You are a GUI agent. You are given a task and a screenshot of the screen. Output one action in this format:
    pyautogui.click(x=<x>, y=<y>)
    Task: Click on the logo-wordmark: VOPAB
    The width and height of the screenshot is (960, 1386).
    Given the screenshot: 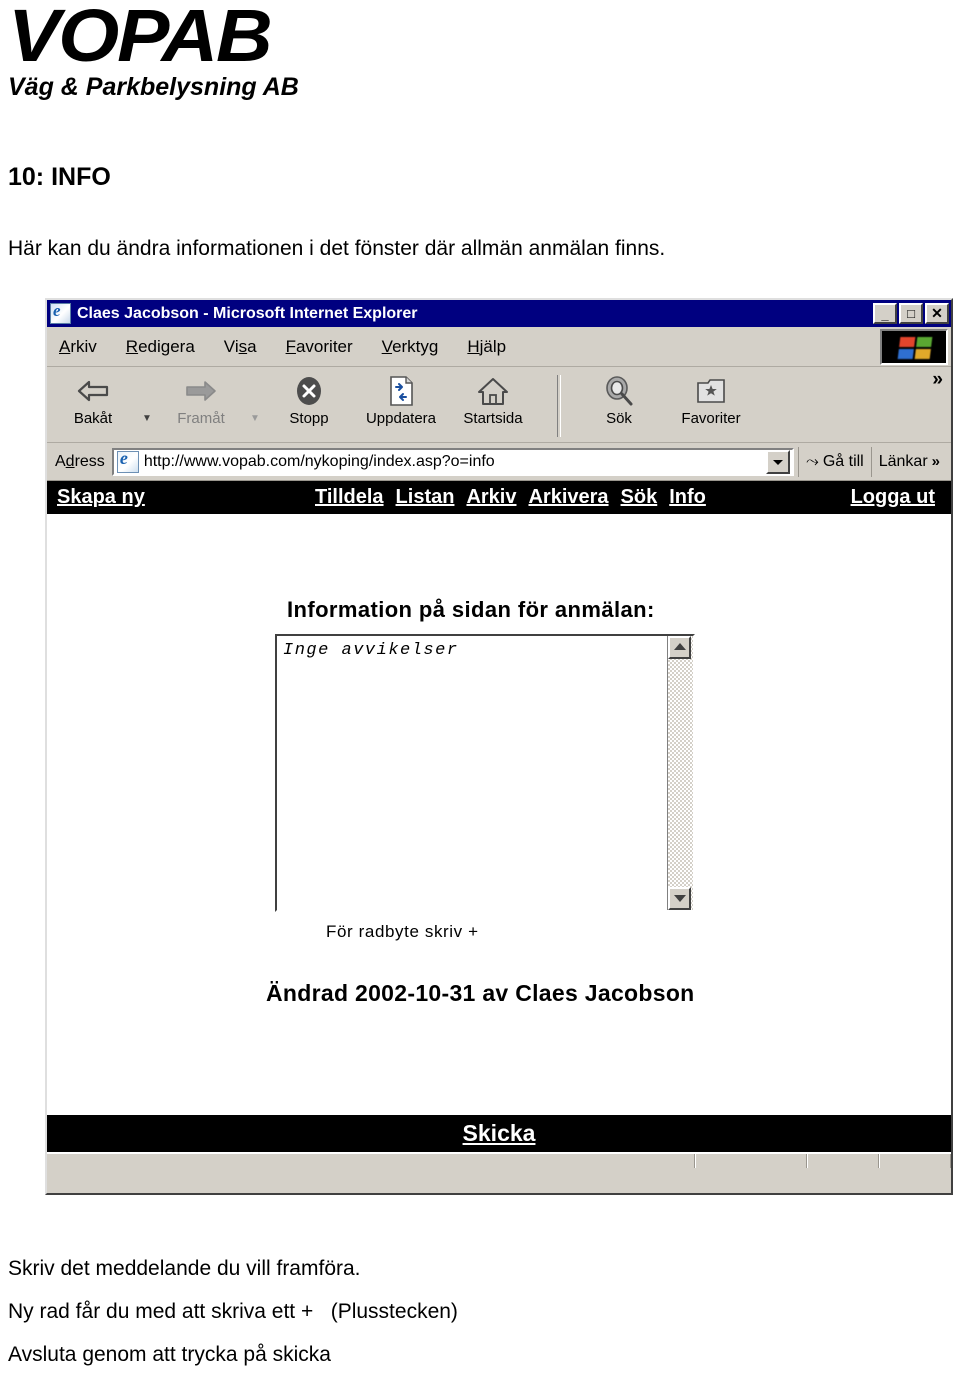 What is the action you would take?
    pyautogui.click(x=140, y=38)
    